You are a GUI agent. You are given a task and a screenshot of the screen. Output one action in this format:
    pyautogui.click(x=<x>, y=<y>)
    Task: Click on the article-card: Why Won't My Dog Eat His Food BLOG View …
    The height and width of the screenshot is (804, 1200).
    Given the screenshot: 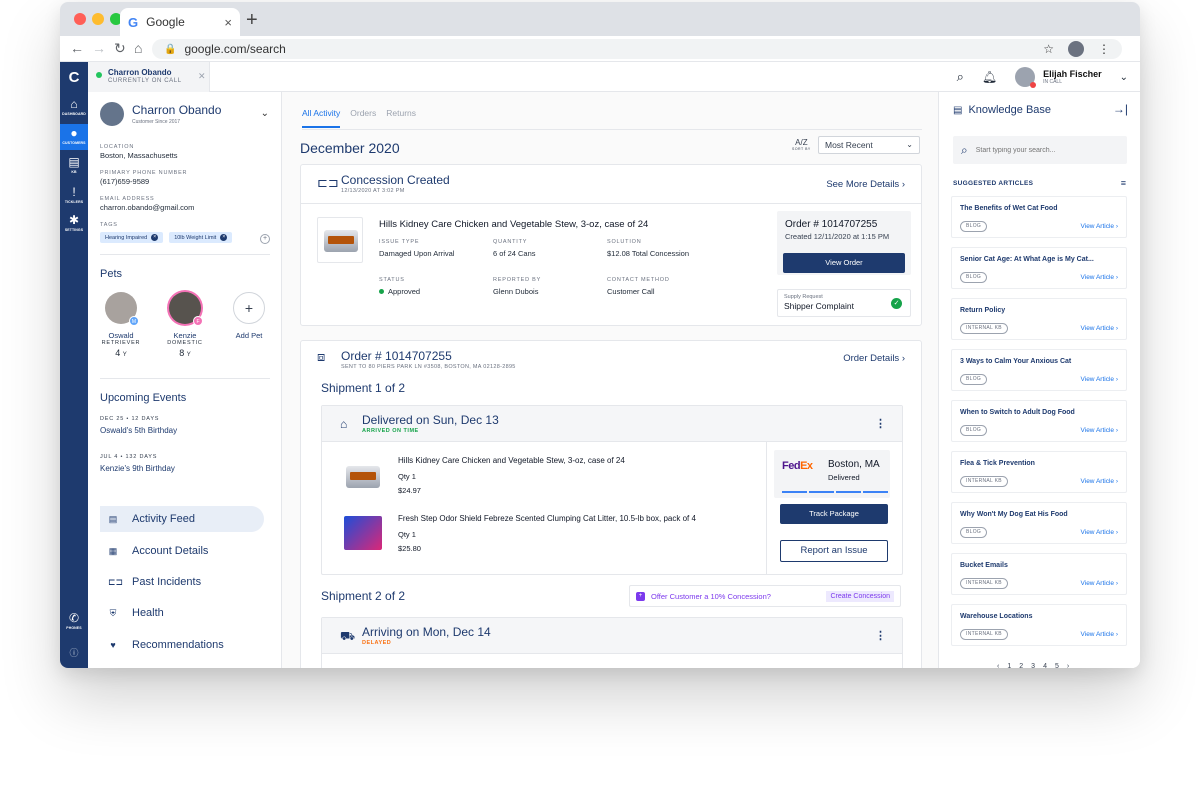 What is the action you would take?
    pyautogui.click(x=1039, y=523)
    